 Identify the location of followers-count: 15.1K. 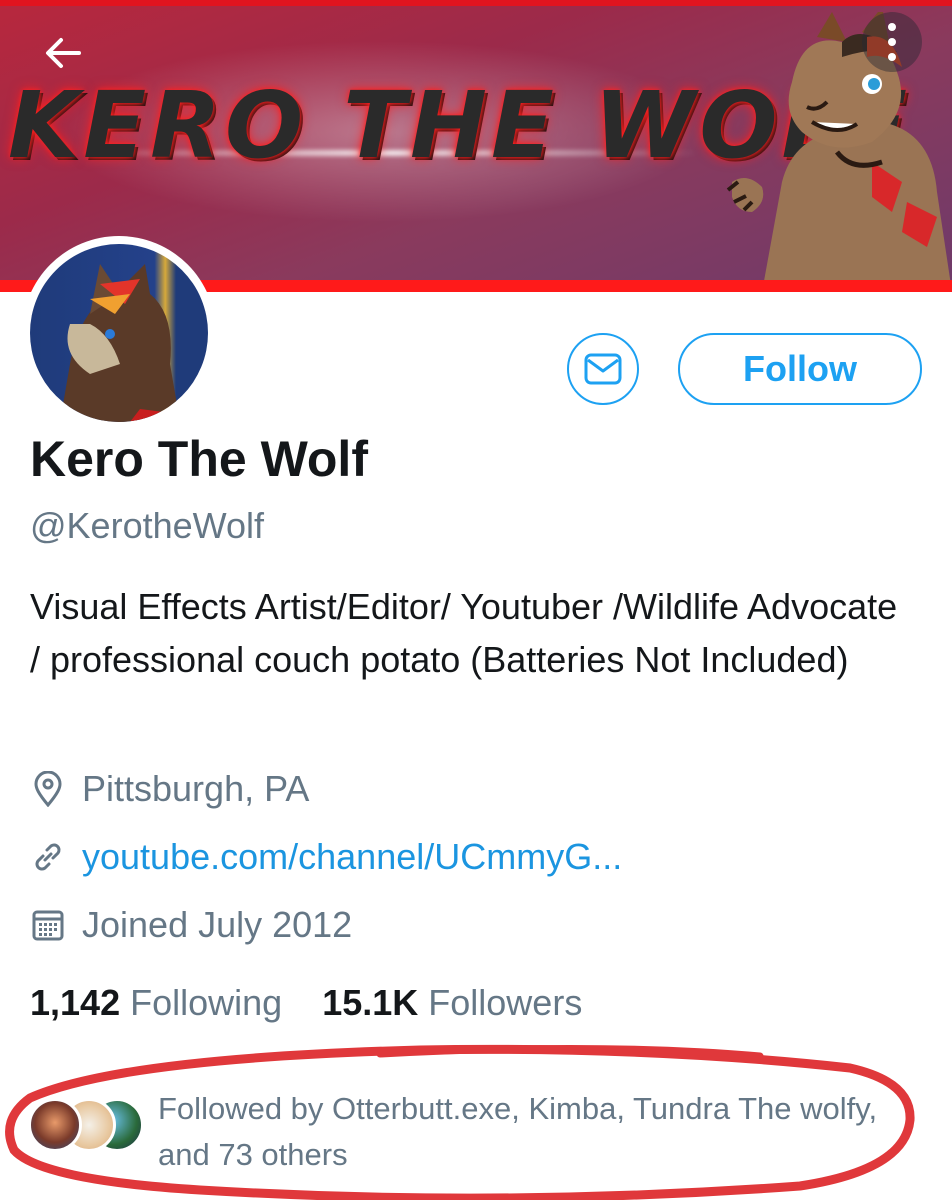
(370, 1002).